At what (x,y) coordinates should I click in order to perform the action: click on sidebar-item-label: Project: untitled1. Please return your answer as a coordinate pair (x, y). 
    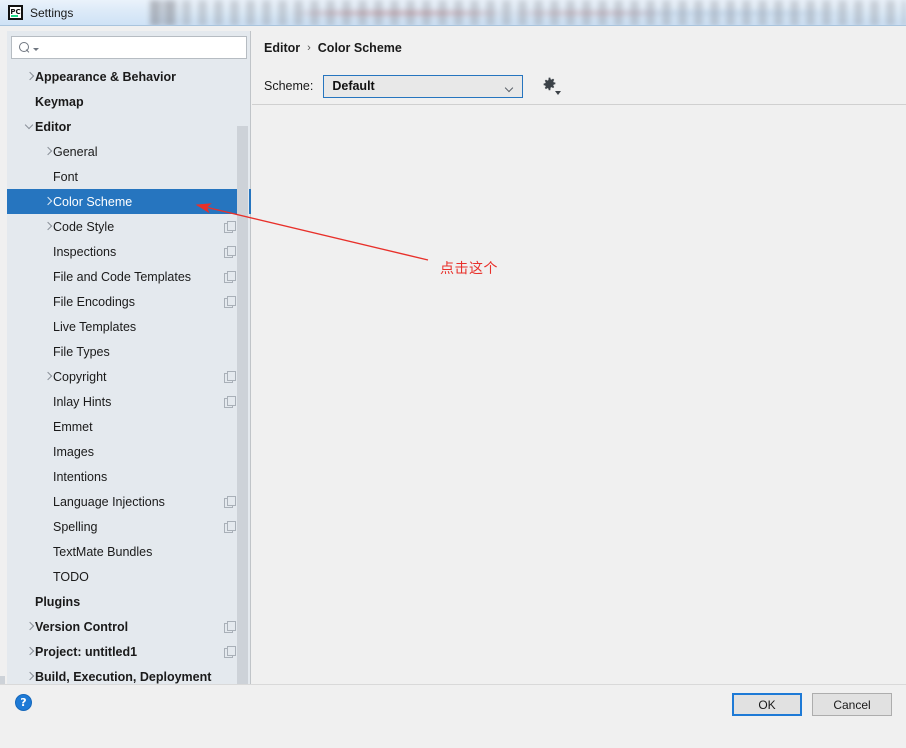
    Looking at the image, I should click on (86, 651).